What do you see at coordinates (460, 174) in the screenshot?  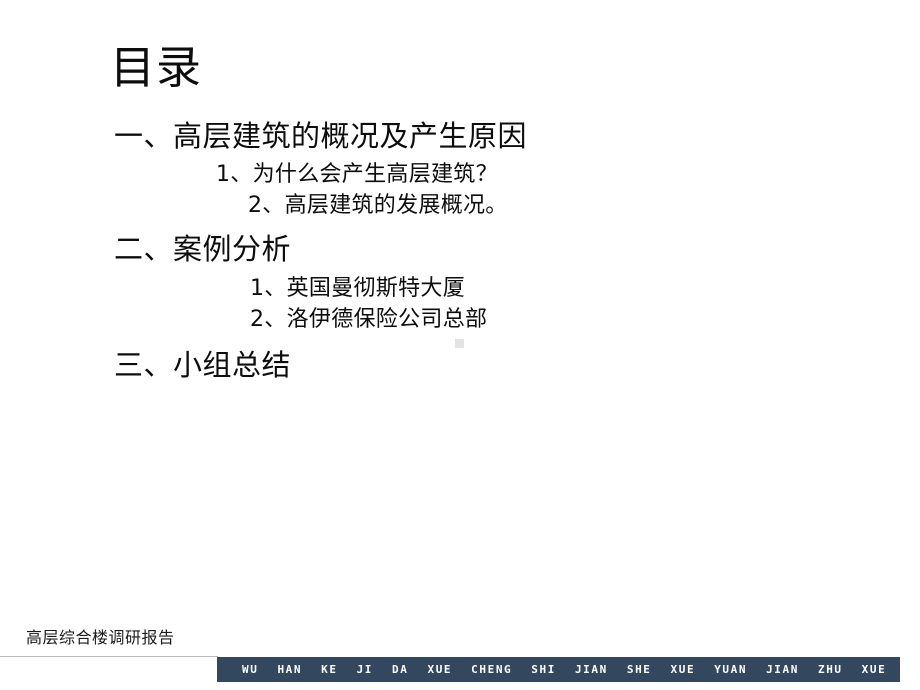 I see `outline-subitem: 1、为什么会产生高层建筑？` at bounding box center [460, 174].